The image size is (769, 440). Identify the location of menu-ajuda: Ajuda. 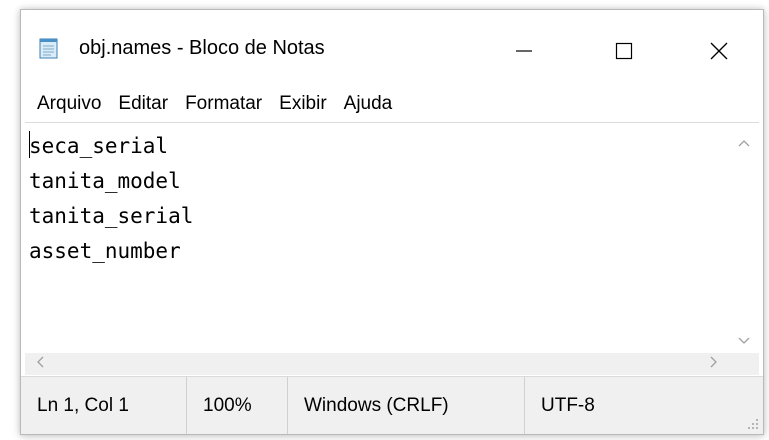
(368, 104).